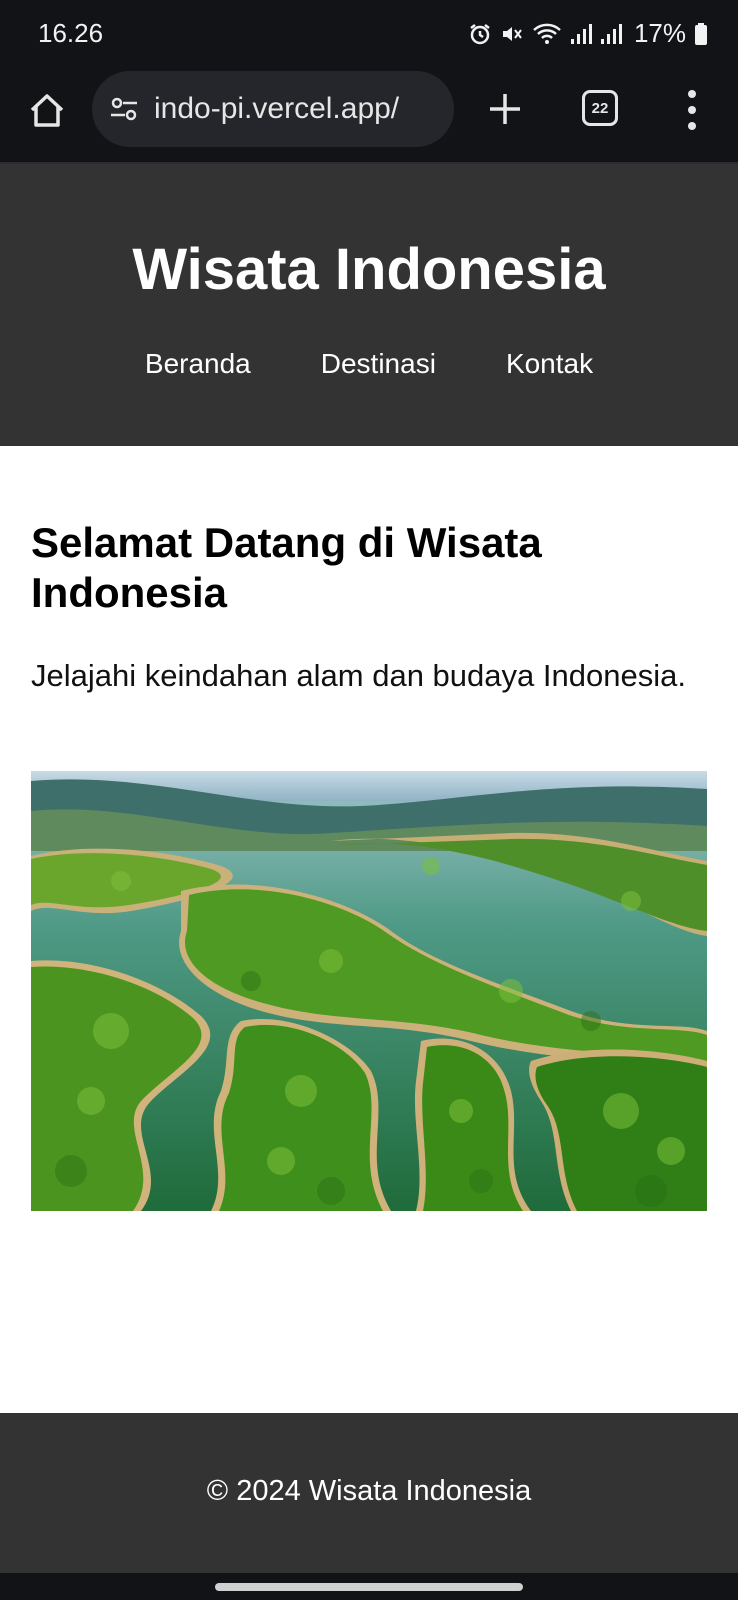  Describe the element at coordinates (549, 364) in the screenshot. I see `nav-link-kontak: Kontak` at that location.